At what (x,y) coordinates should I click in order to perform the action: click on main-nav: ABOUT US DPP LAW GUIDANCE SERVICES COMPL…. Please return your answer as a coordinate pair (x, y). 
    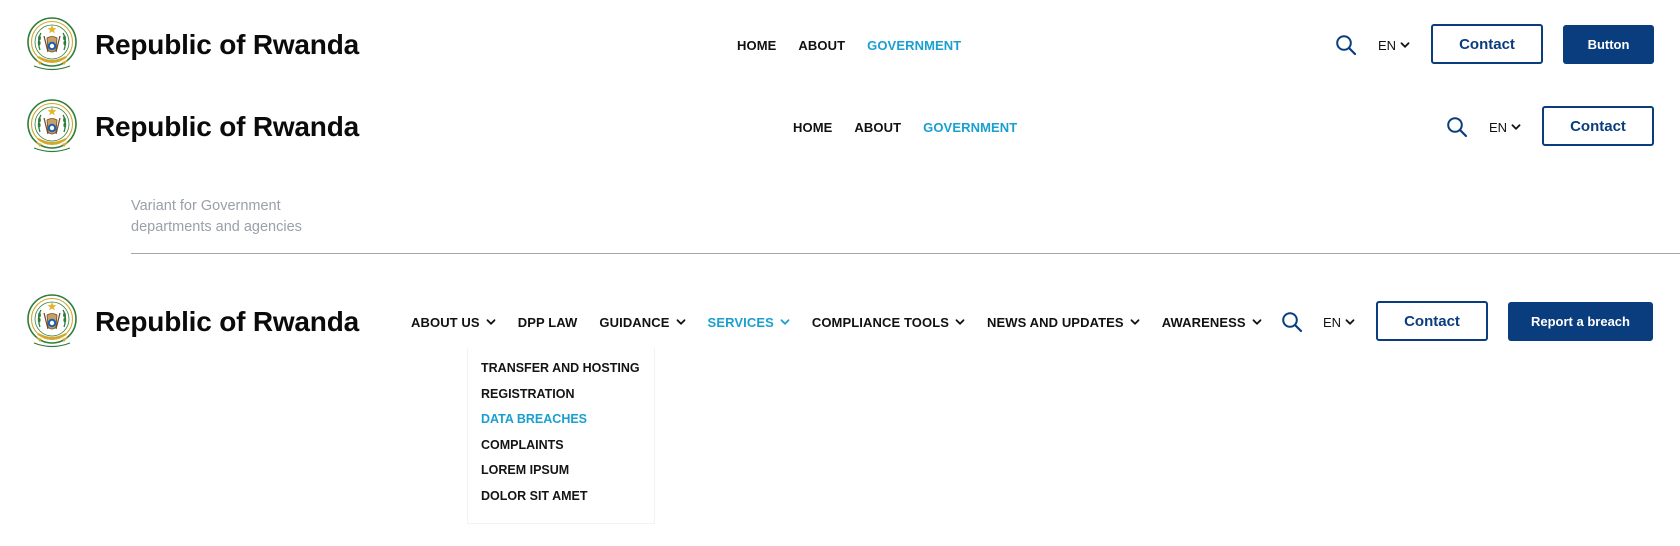
    Looking at the image, I should click on (847, 322).